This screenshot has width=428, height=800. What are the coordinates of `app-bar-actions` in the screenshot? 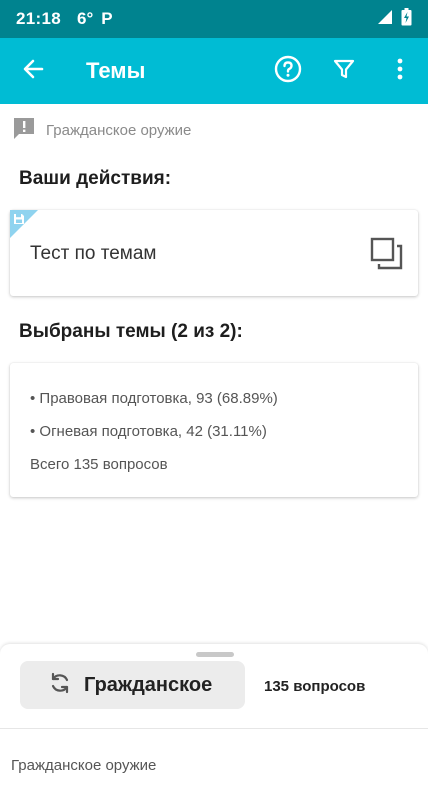 It's located at (344, 71).